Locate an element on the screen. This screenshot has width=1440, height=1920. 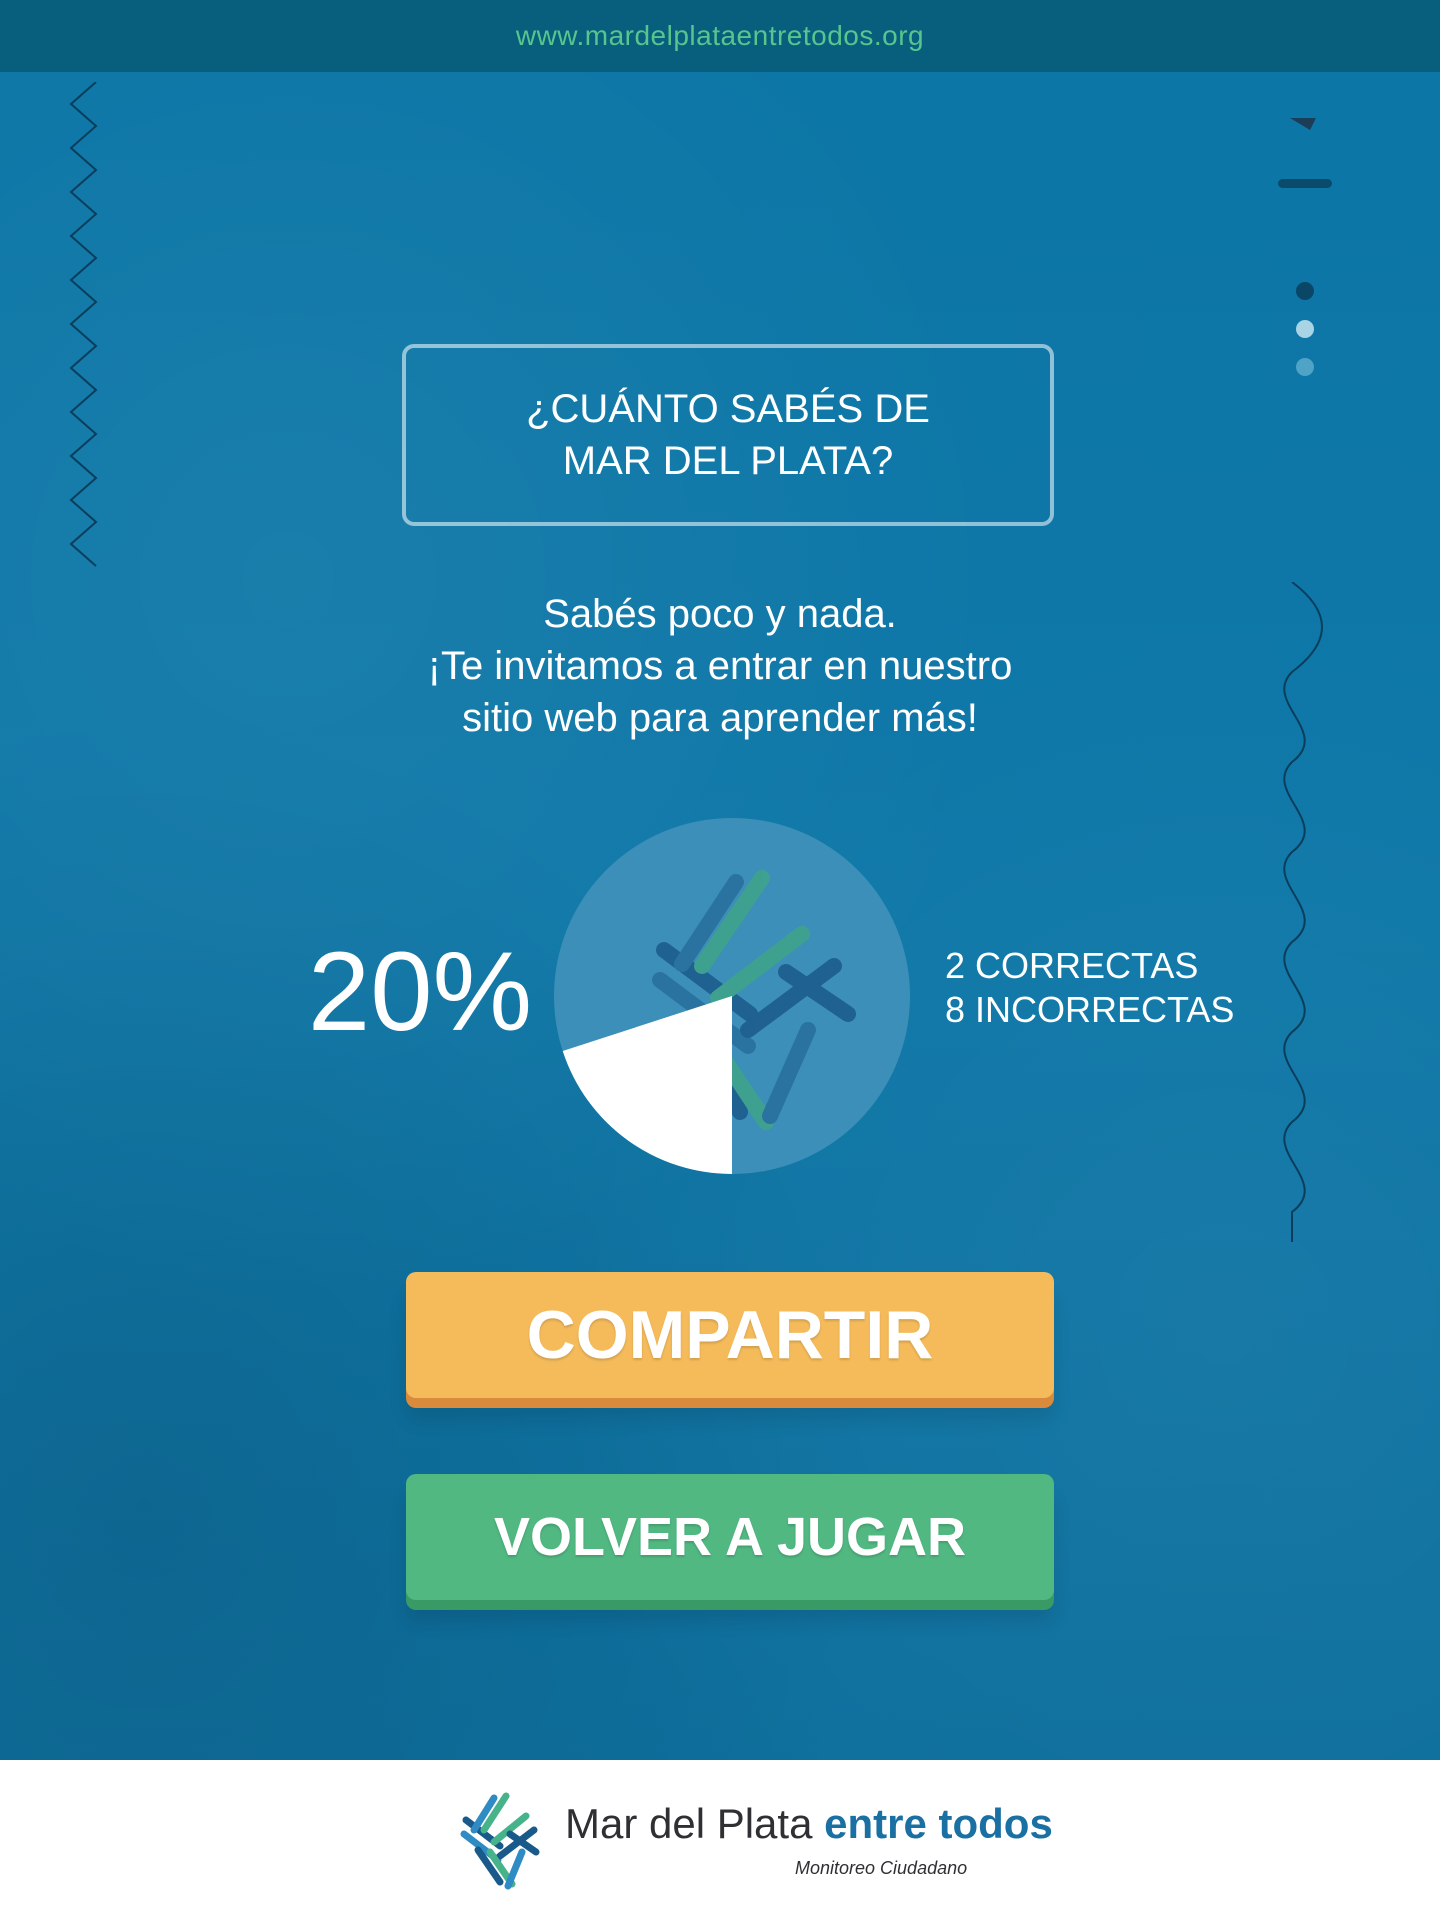
dot-decoration-dark is located at coordinates (1305, 291).